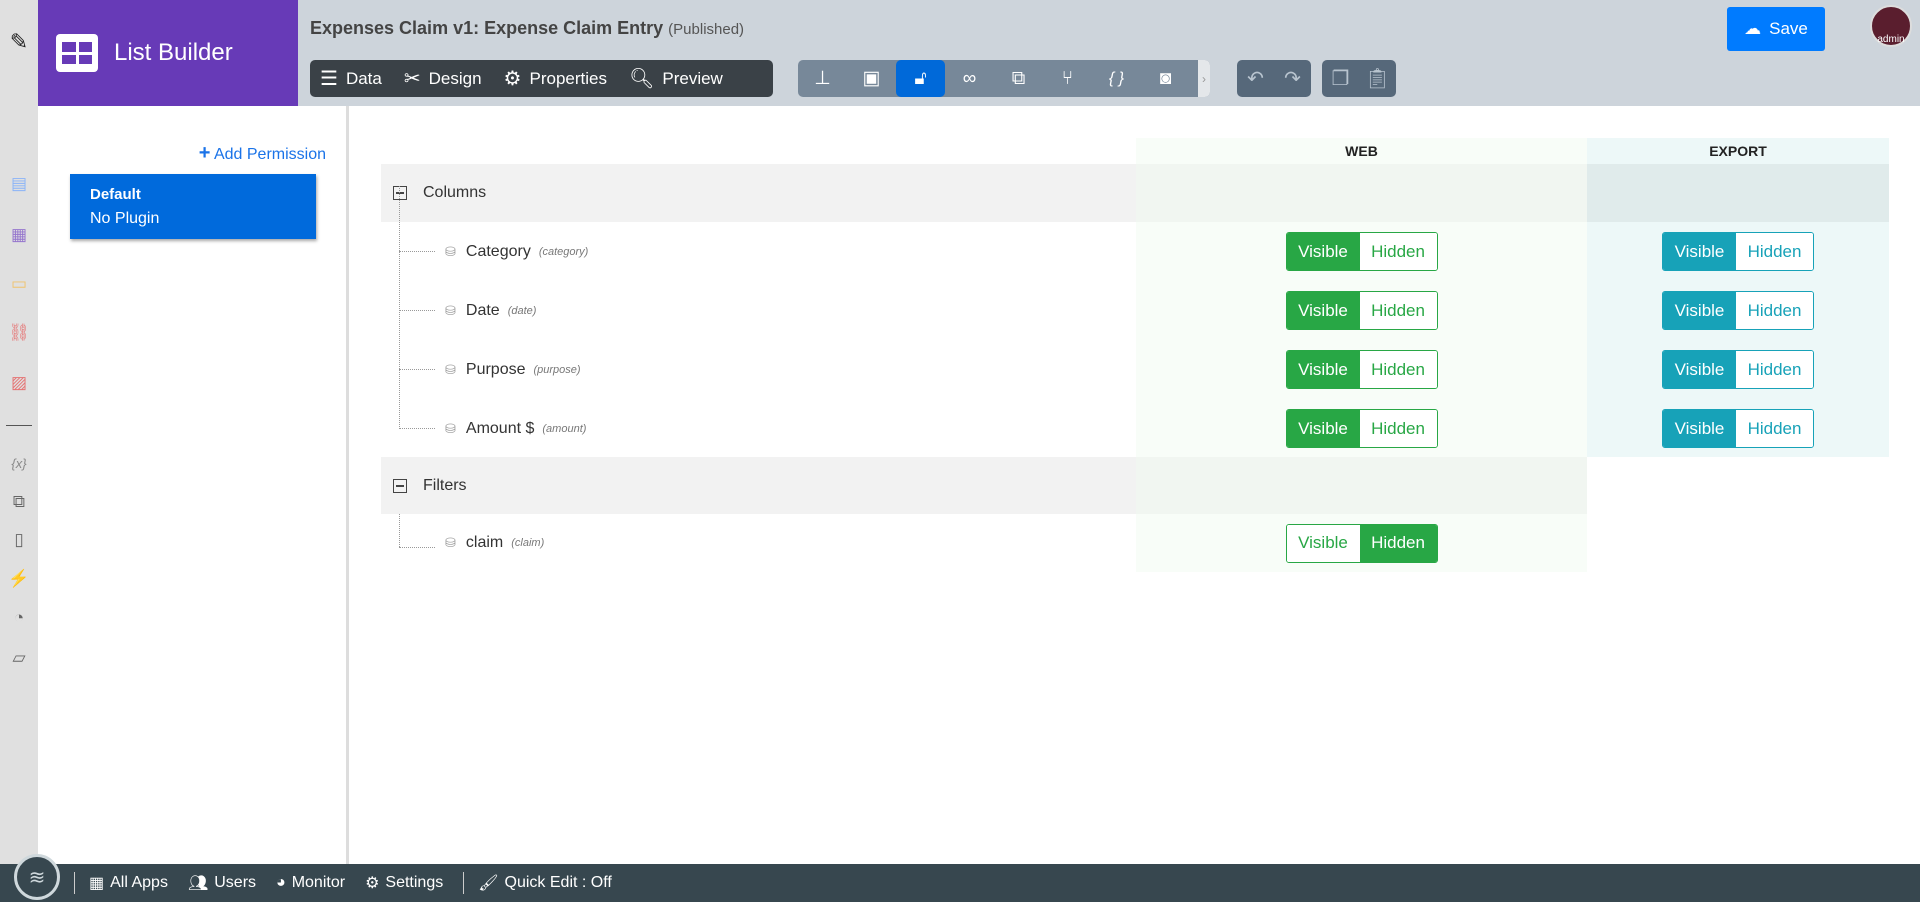  Describe the element at coordinates (412, 79) in the screenshot. I see `design-icon: ✂` at that location.